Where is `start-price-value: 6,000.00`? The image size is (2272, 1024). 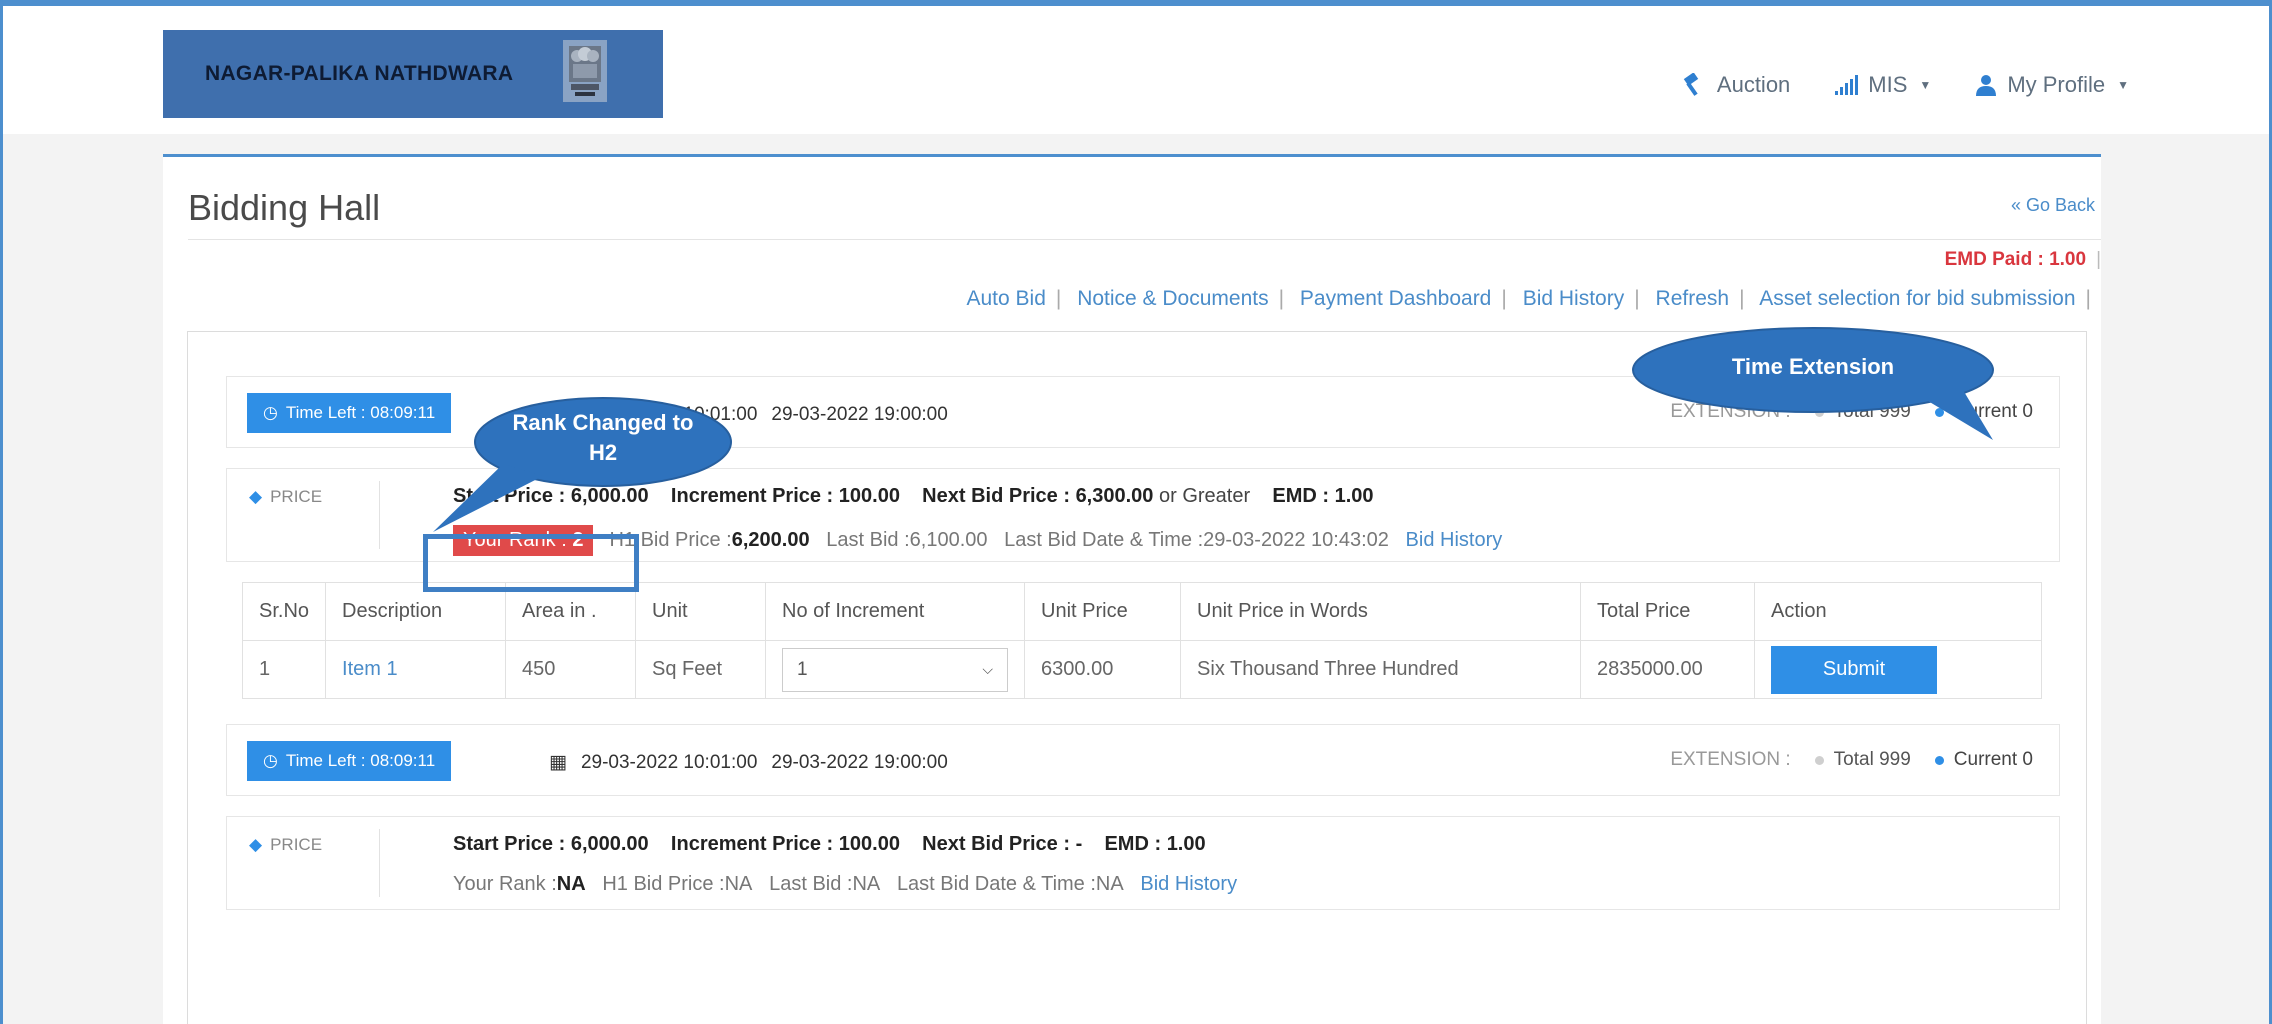
start-price-value: 6,000.00 is located at coordinates (609, 844).